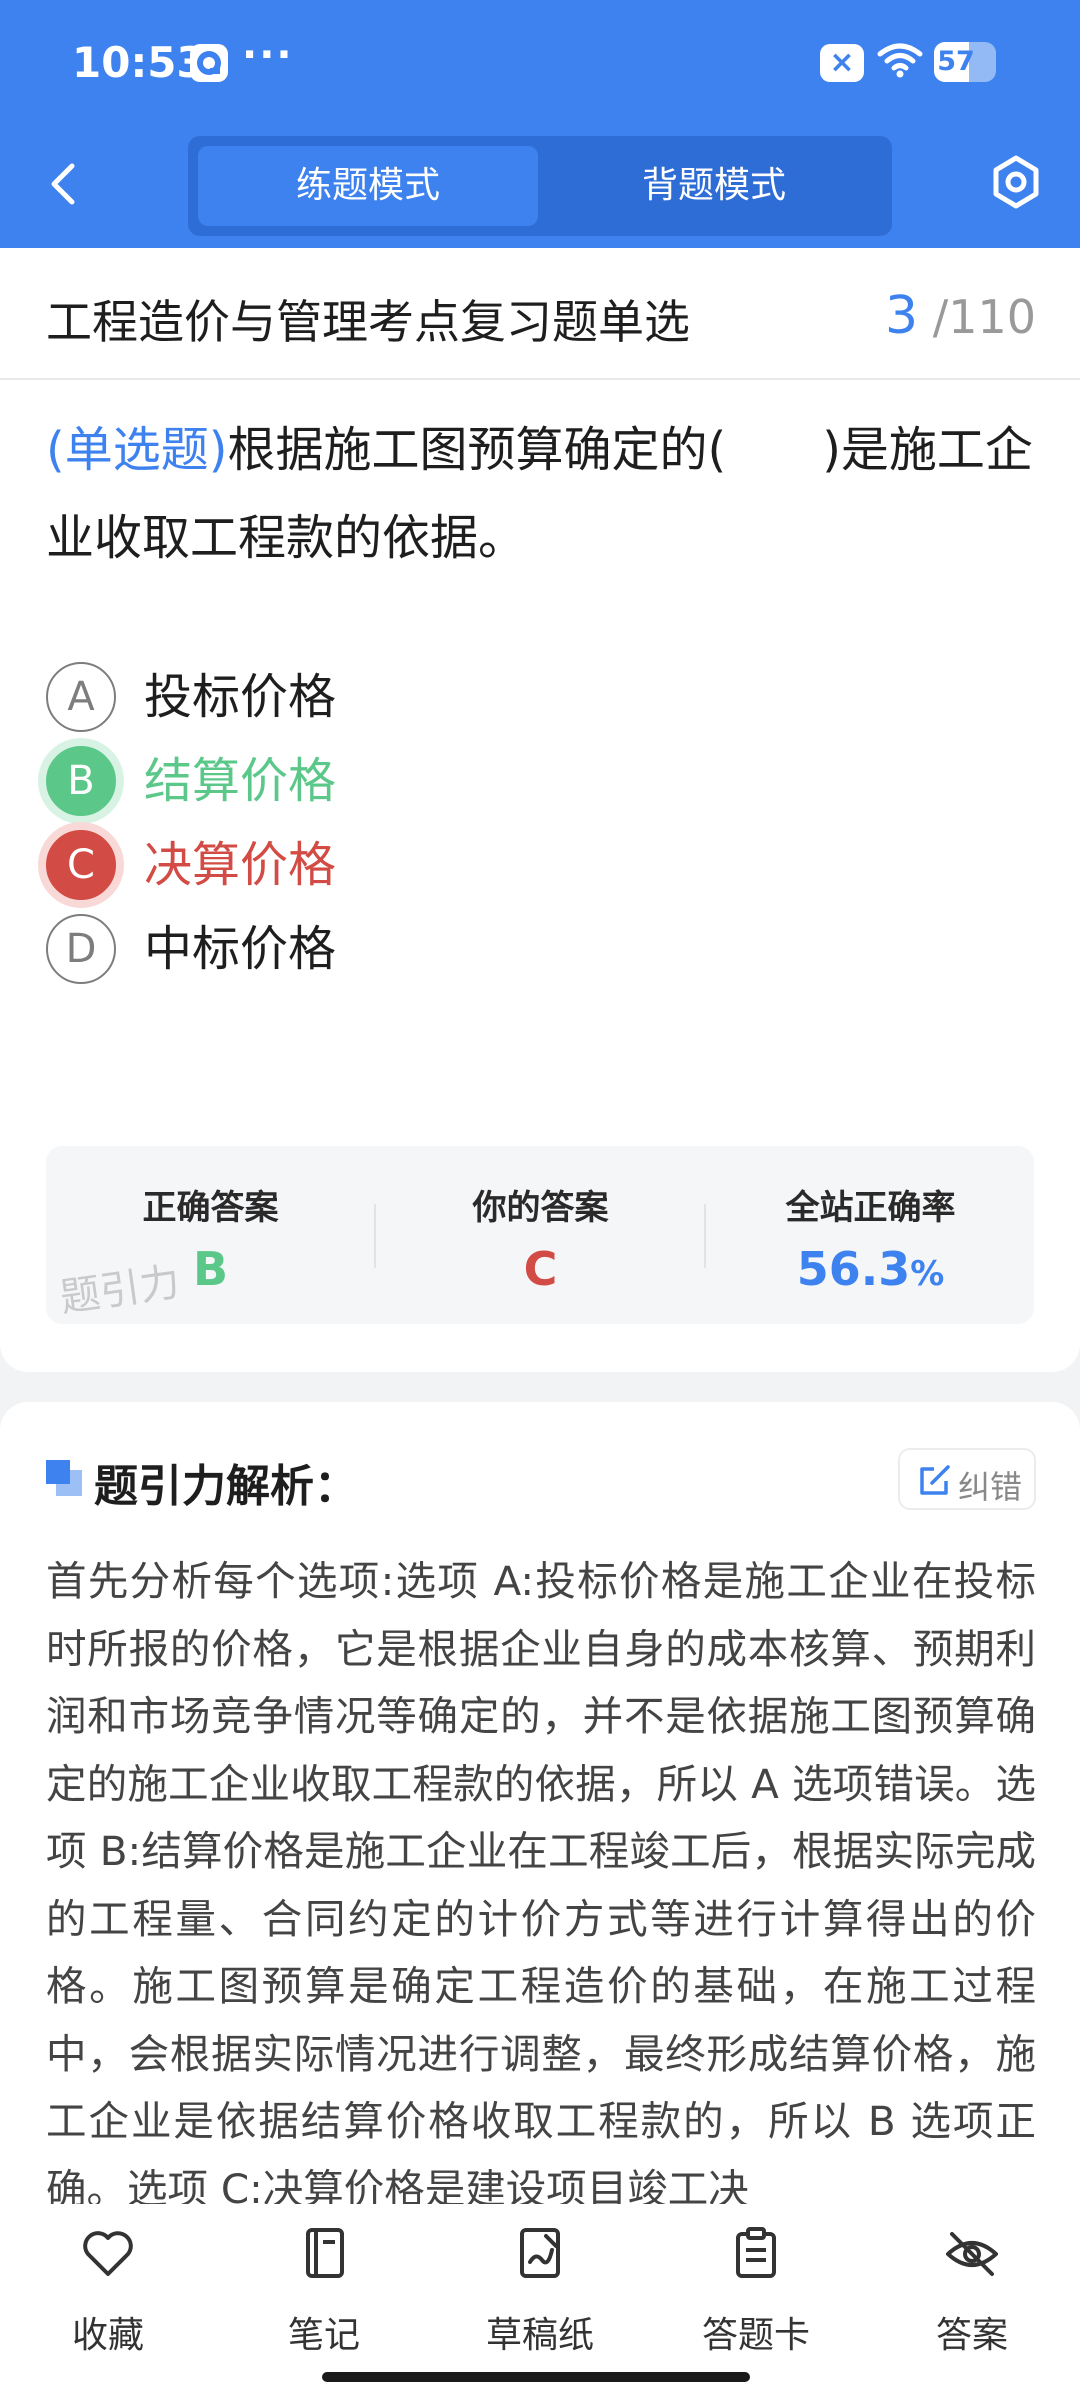  Describe the element at coordinates (870, 1208) in the screenshot. I see `site-accuracy-label: 全站正确率` at that location.